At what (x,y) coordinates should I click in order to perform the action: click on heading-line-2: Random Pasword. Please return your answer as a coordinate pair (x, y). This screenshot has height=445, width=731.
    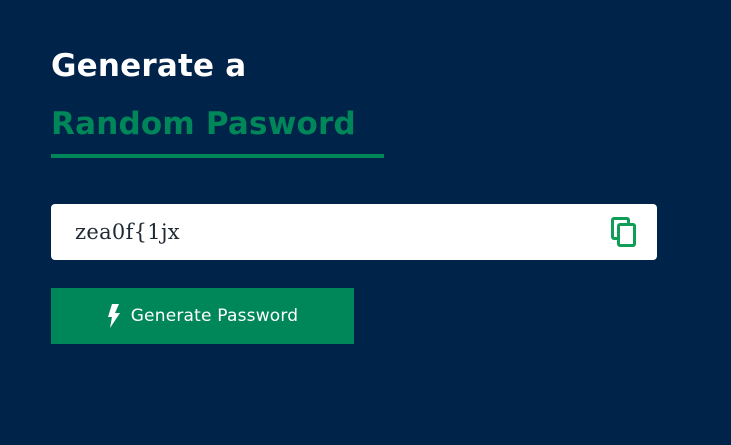
    Looking at the image, I should click on (203, 124).